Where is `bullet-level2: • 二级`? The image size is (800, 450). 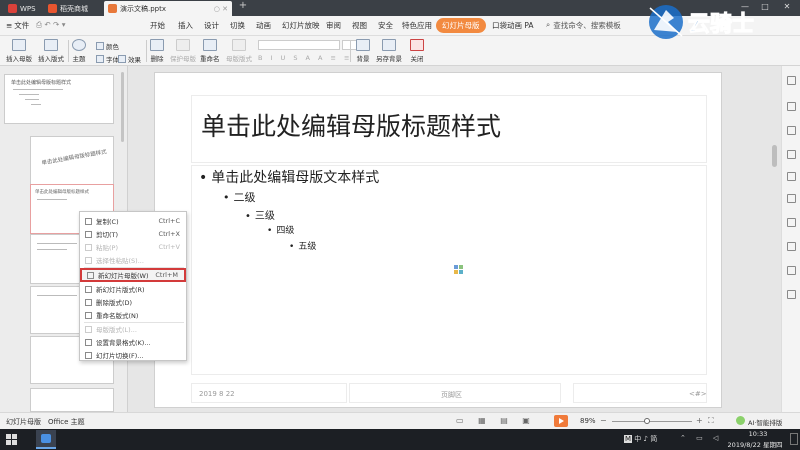 bullet-level2: • 二级 is located at coordinates (239, 197).